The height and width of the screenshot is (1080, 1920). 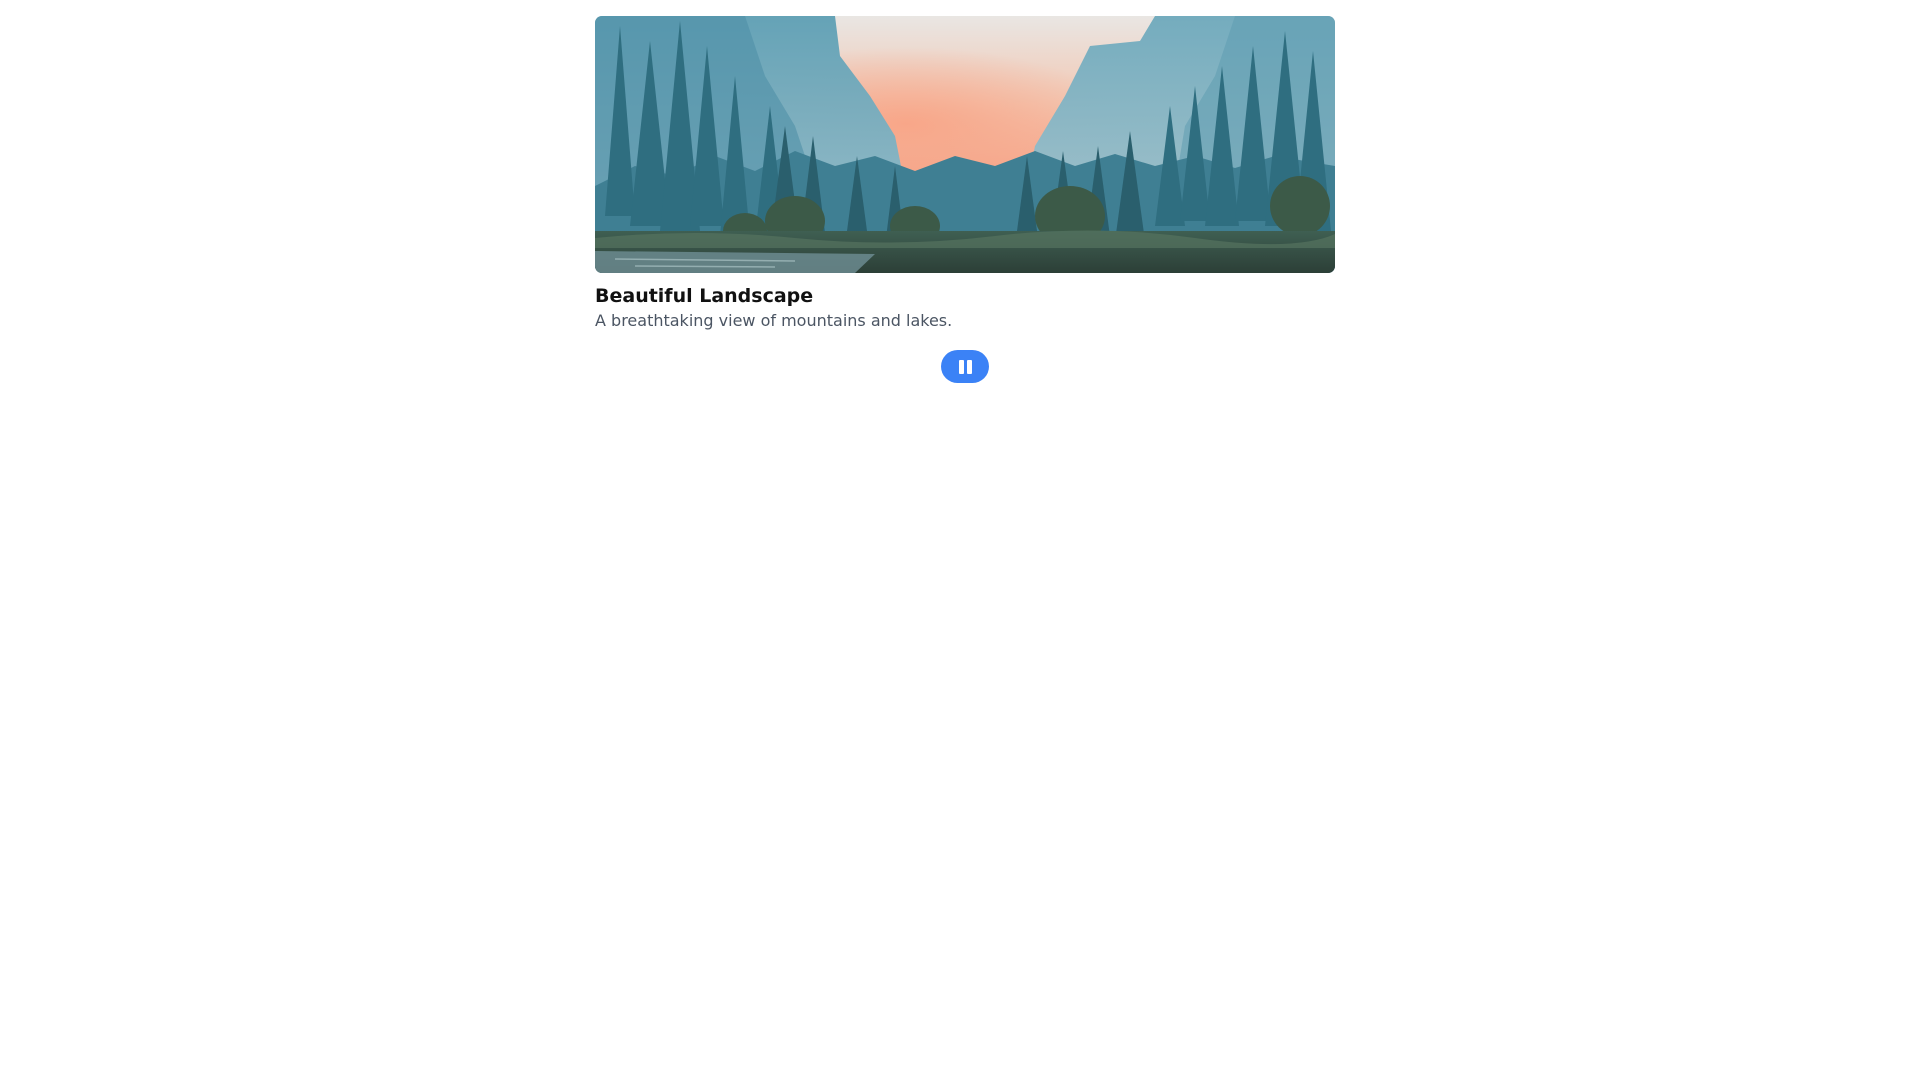 I want to click on slideshow-controls, so click(x=965, y=366).